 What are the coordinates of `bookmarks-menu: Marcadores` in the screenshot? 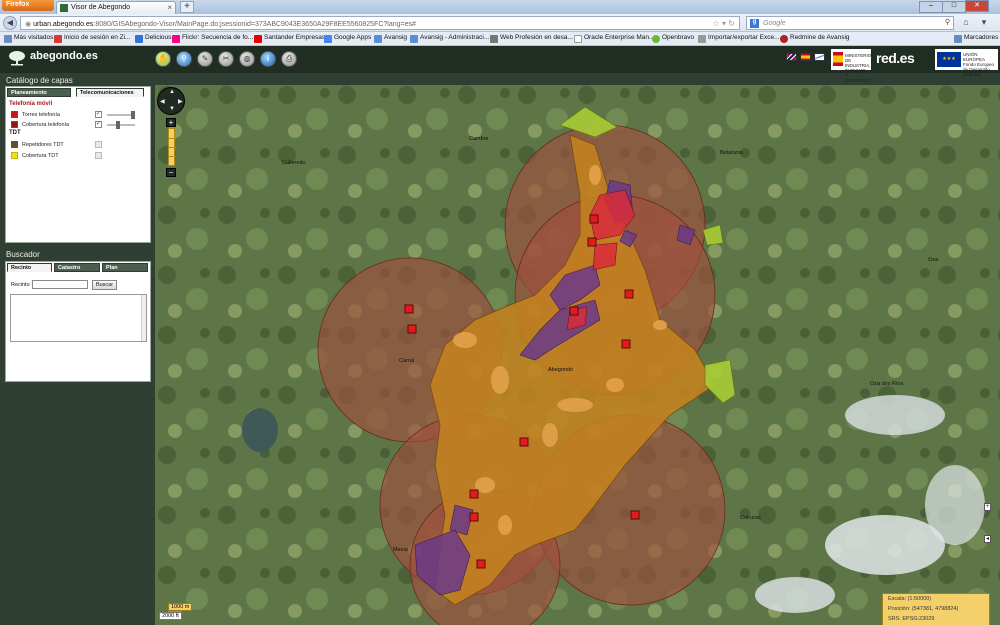 It's located at (976, 38).